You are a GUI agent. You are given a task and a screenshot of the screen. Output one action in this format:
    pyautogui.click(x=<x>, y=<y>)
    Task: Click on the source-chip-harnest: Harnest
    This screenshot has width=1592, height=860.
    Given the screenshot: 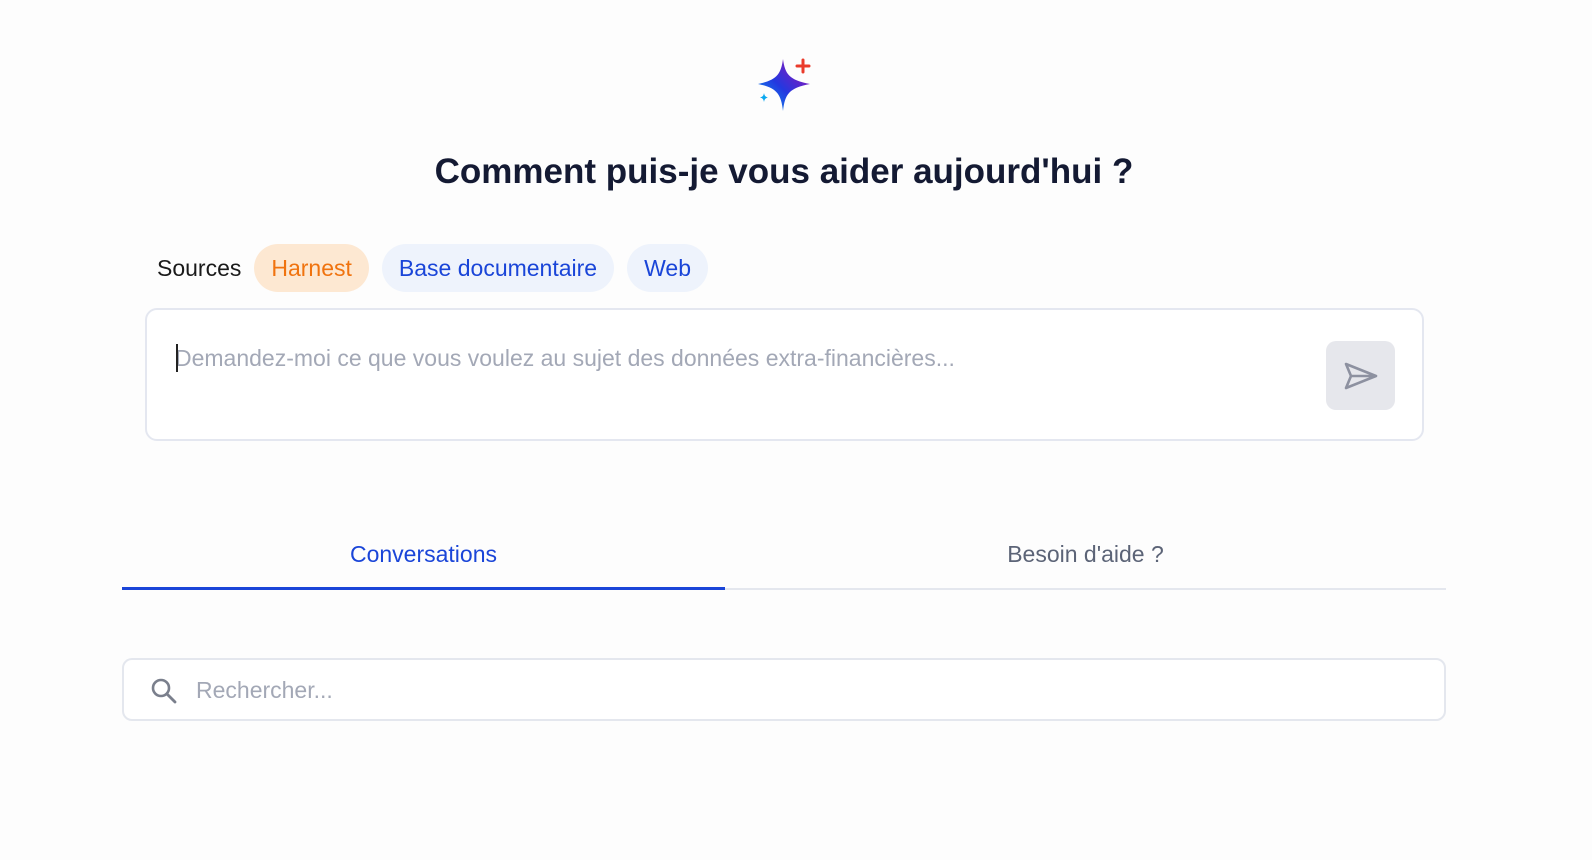 What is the action you would take?
    pyautogui.click(x=311, y=268)
    